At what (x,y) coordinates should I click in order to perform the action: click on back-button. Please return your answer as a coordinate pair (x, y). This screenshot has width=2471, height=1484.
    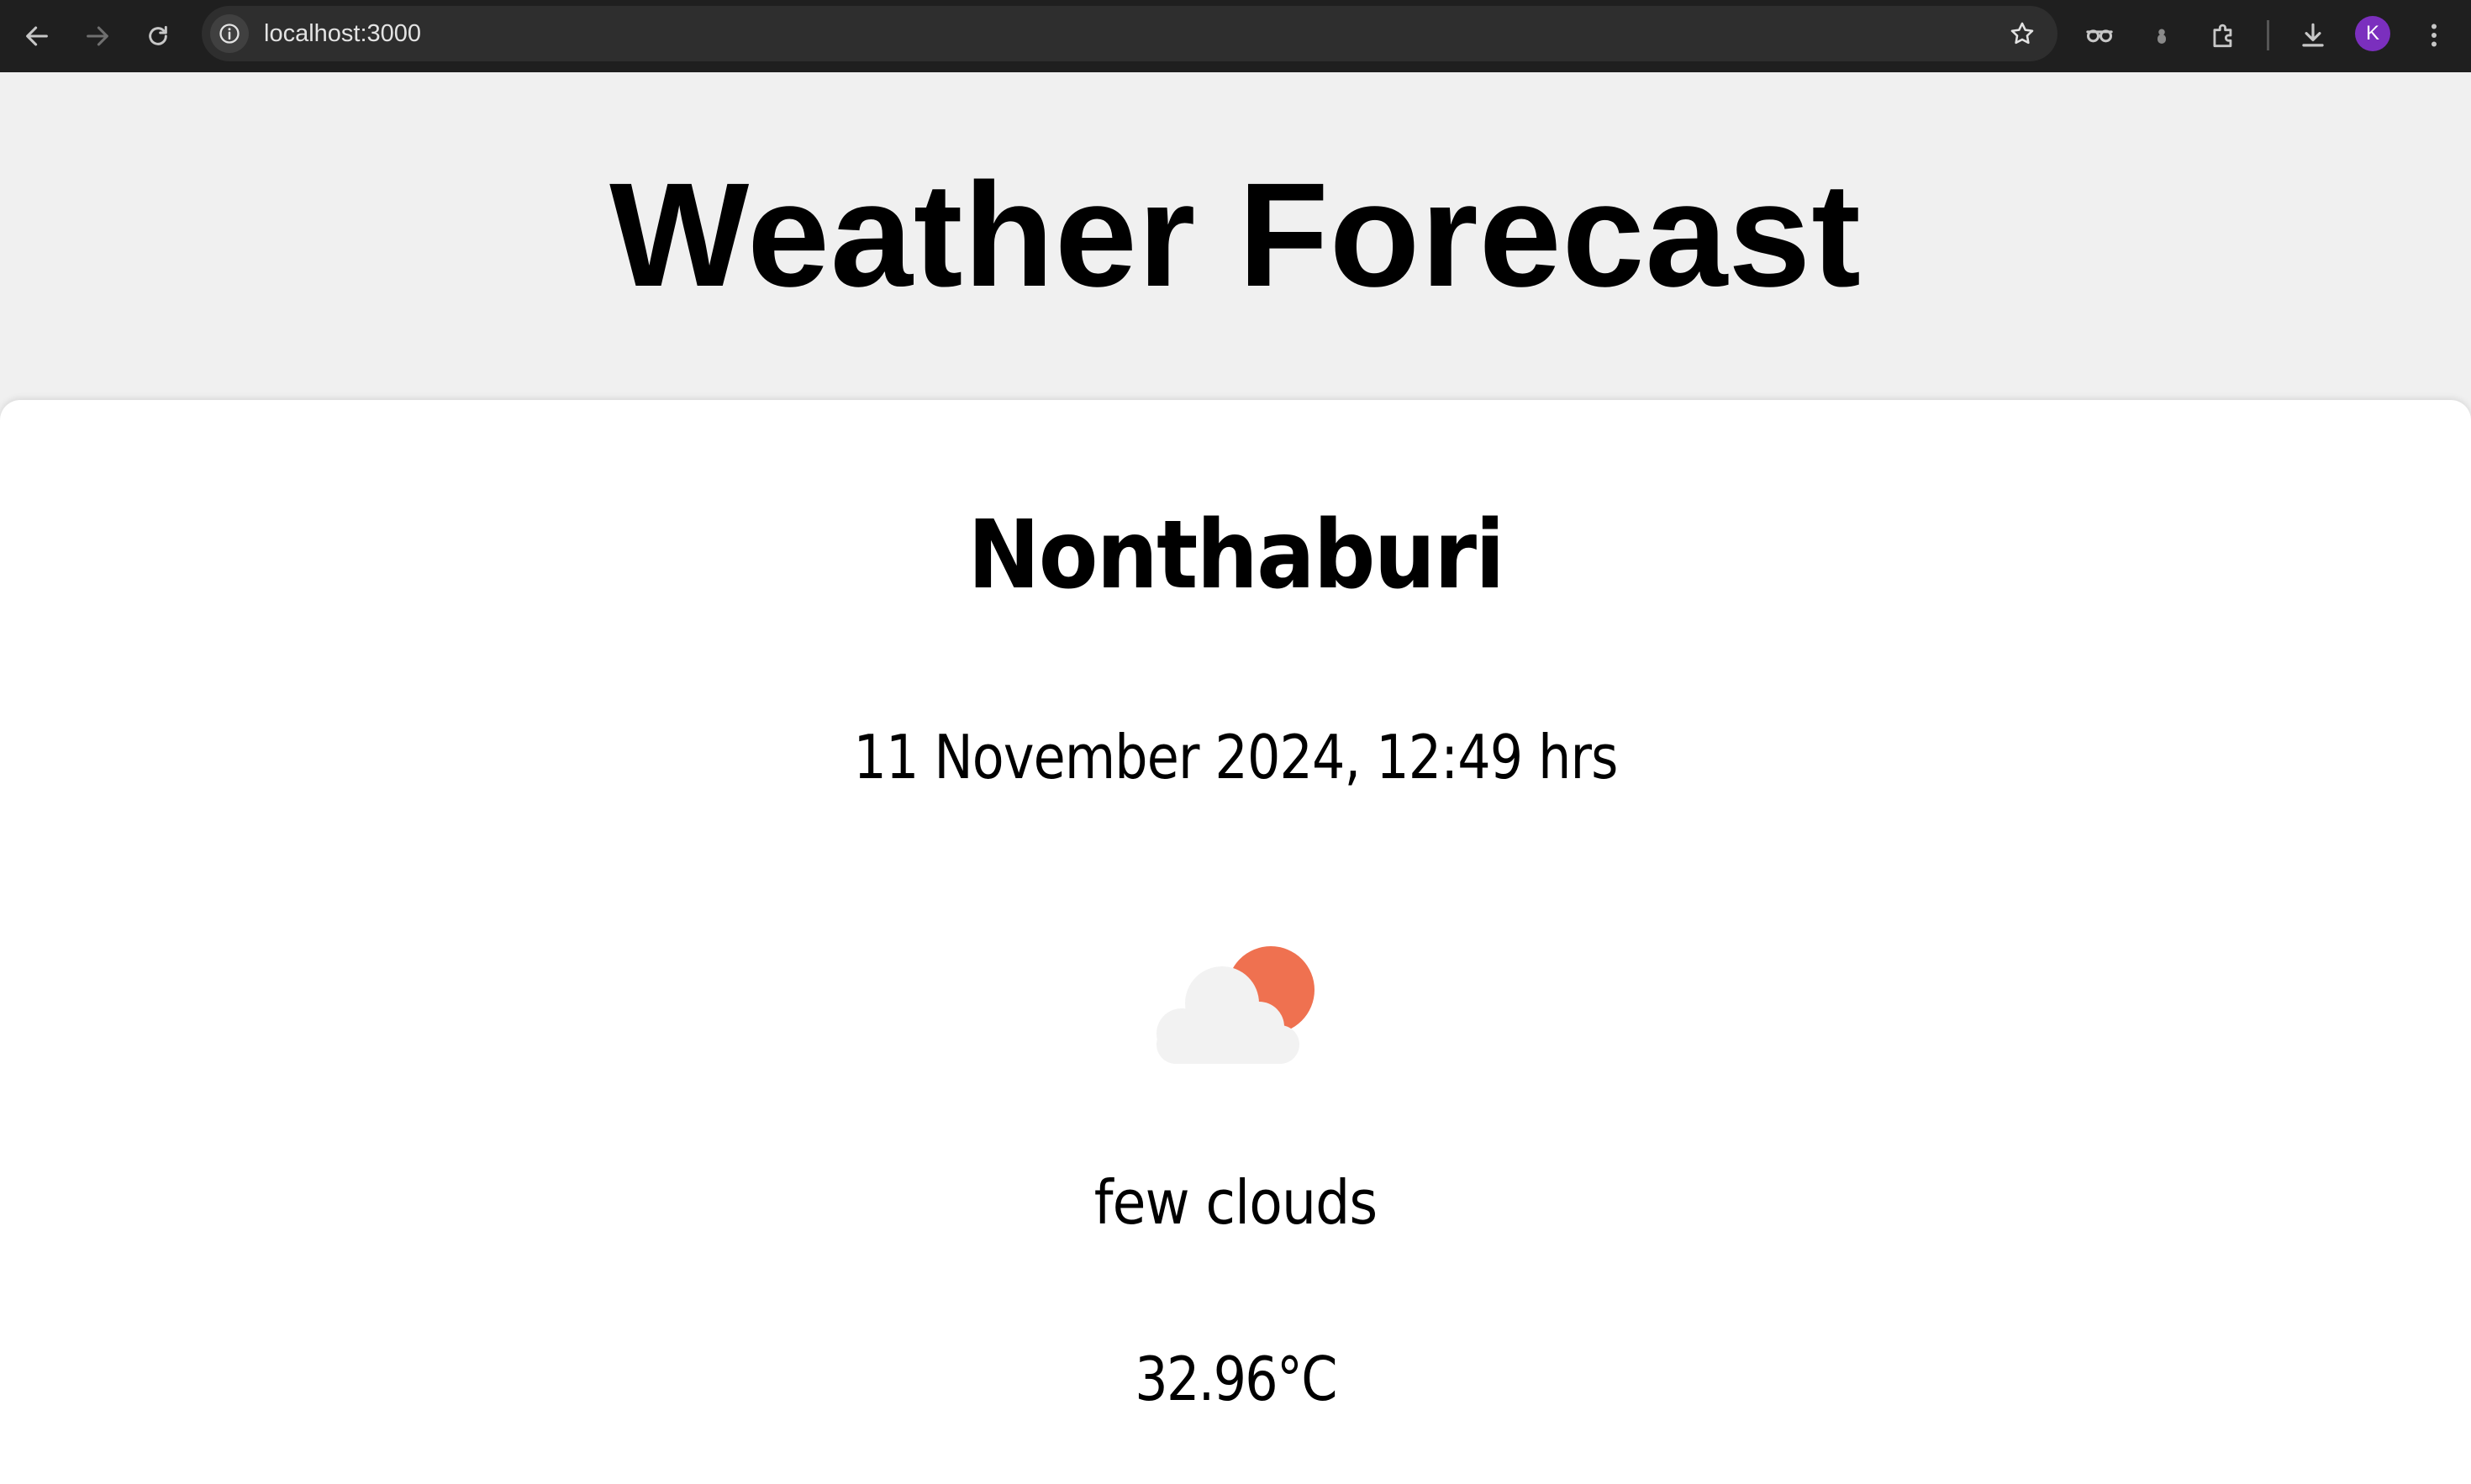
    Looking at the image, I should click on (37, 36).